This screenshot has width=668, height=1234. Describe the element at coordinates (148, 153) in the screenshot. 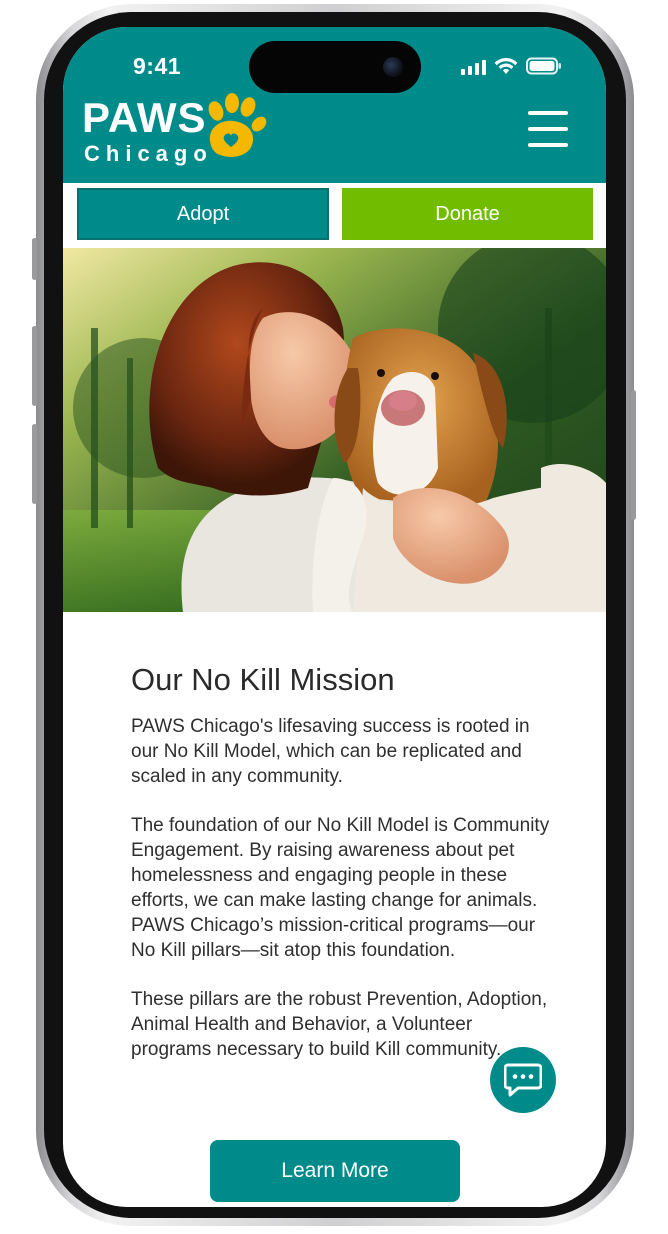

I see `logo-text-chicago: Chicago` at that location.